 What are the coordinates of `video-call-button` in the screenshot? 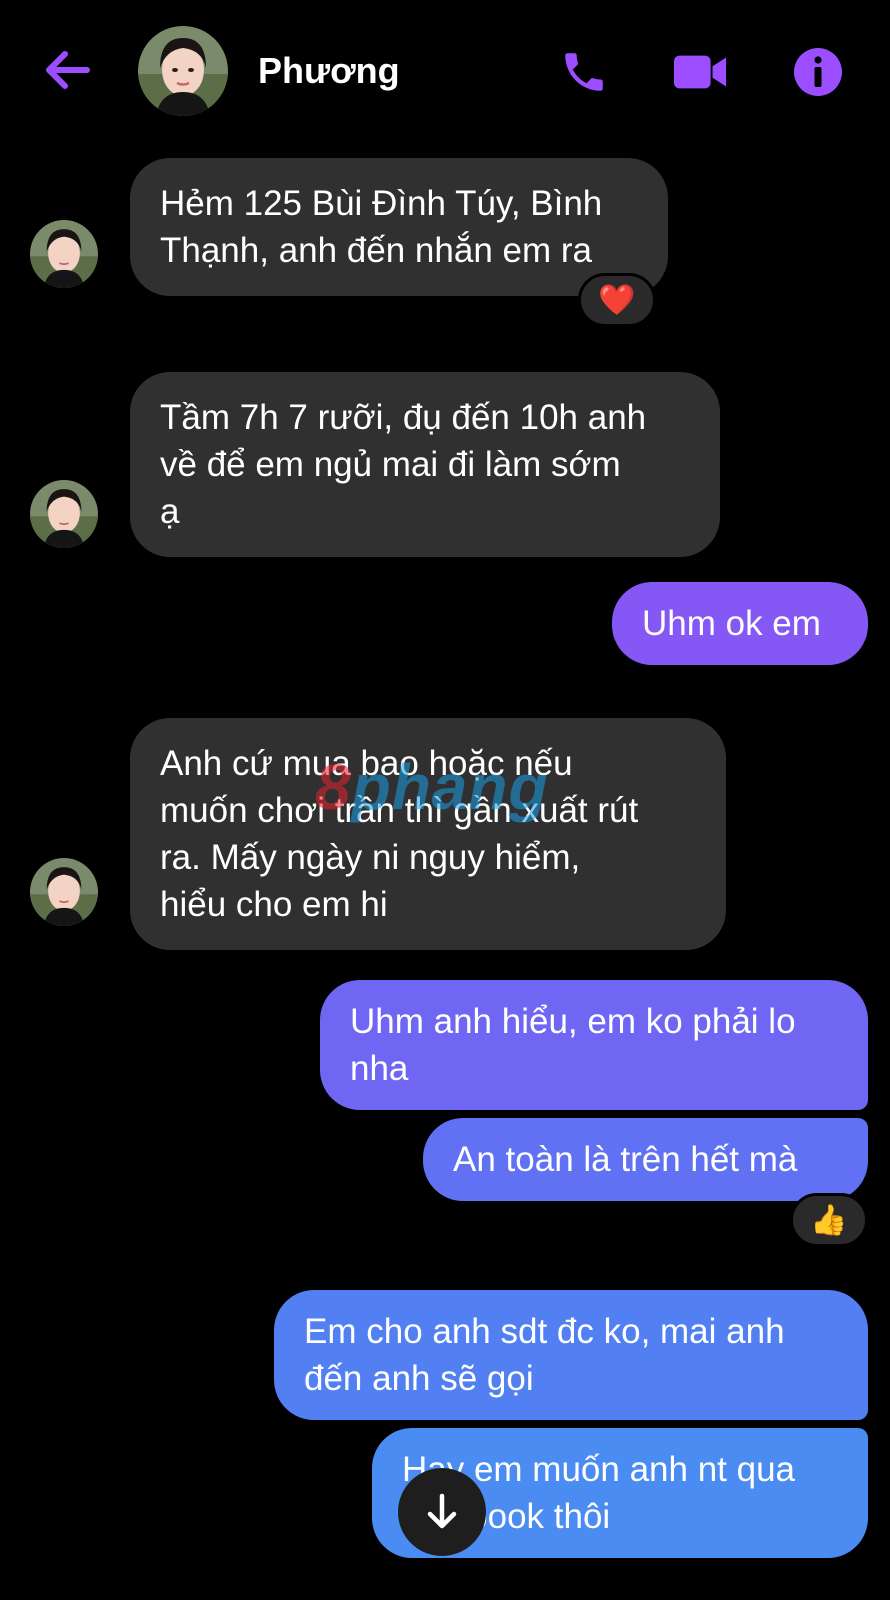 It's located at (700, 72).